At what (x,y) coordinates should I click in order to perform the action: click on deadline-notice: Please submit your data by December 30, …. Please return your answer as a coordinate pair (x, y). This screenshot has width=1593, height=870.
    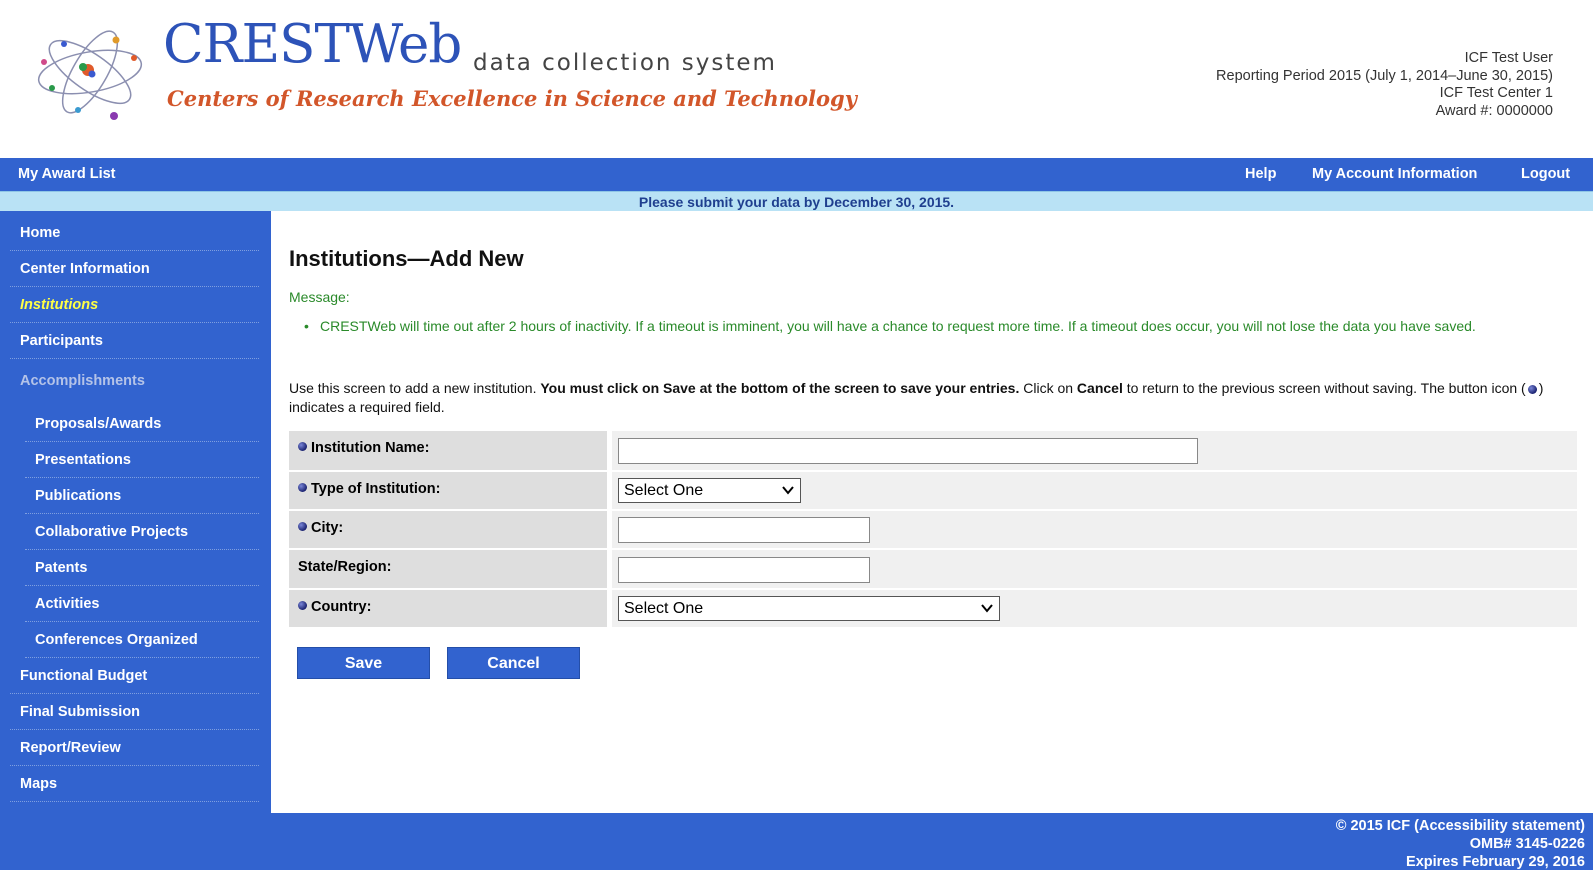
    Looking at the image, I should click on (796, 201).